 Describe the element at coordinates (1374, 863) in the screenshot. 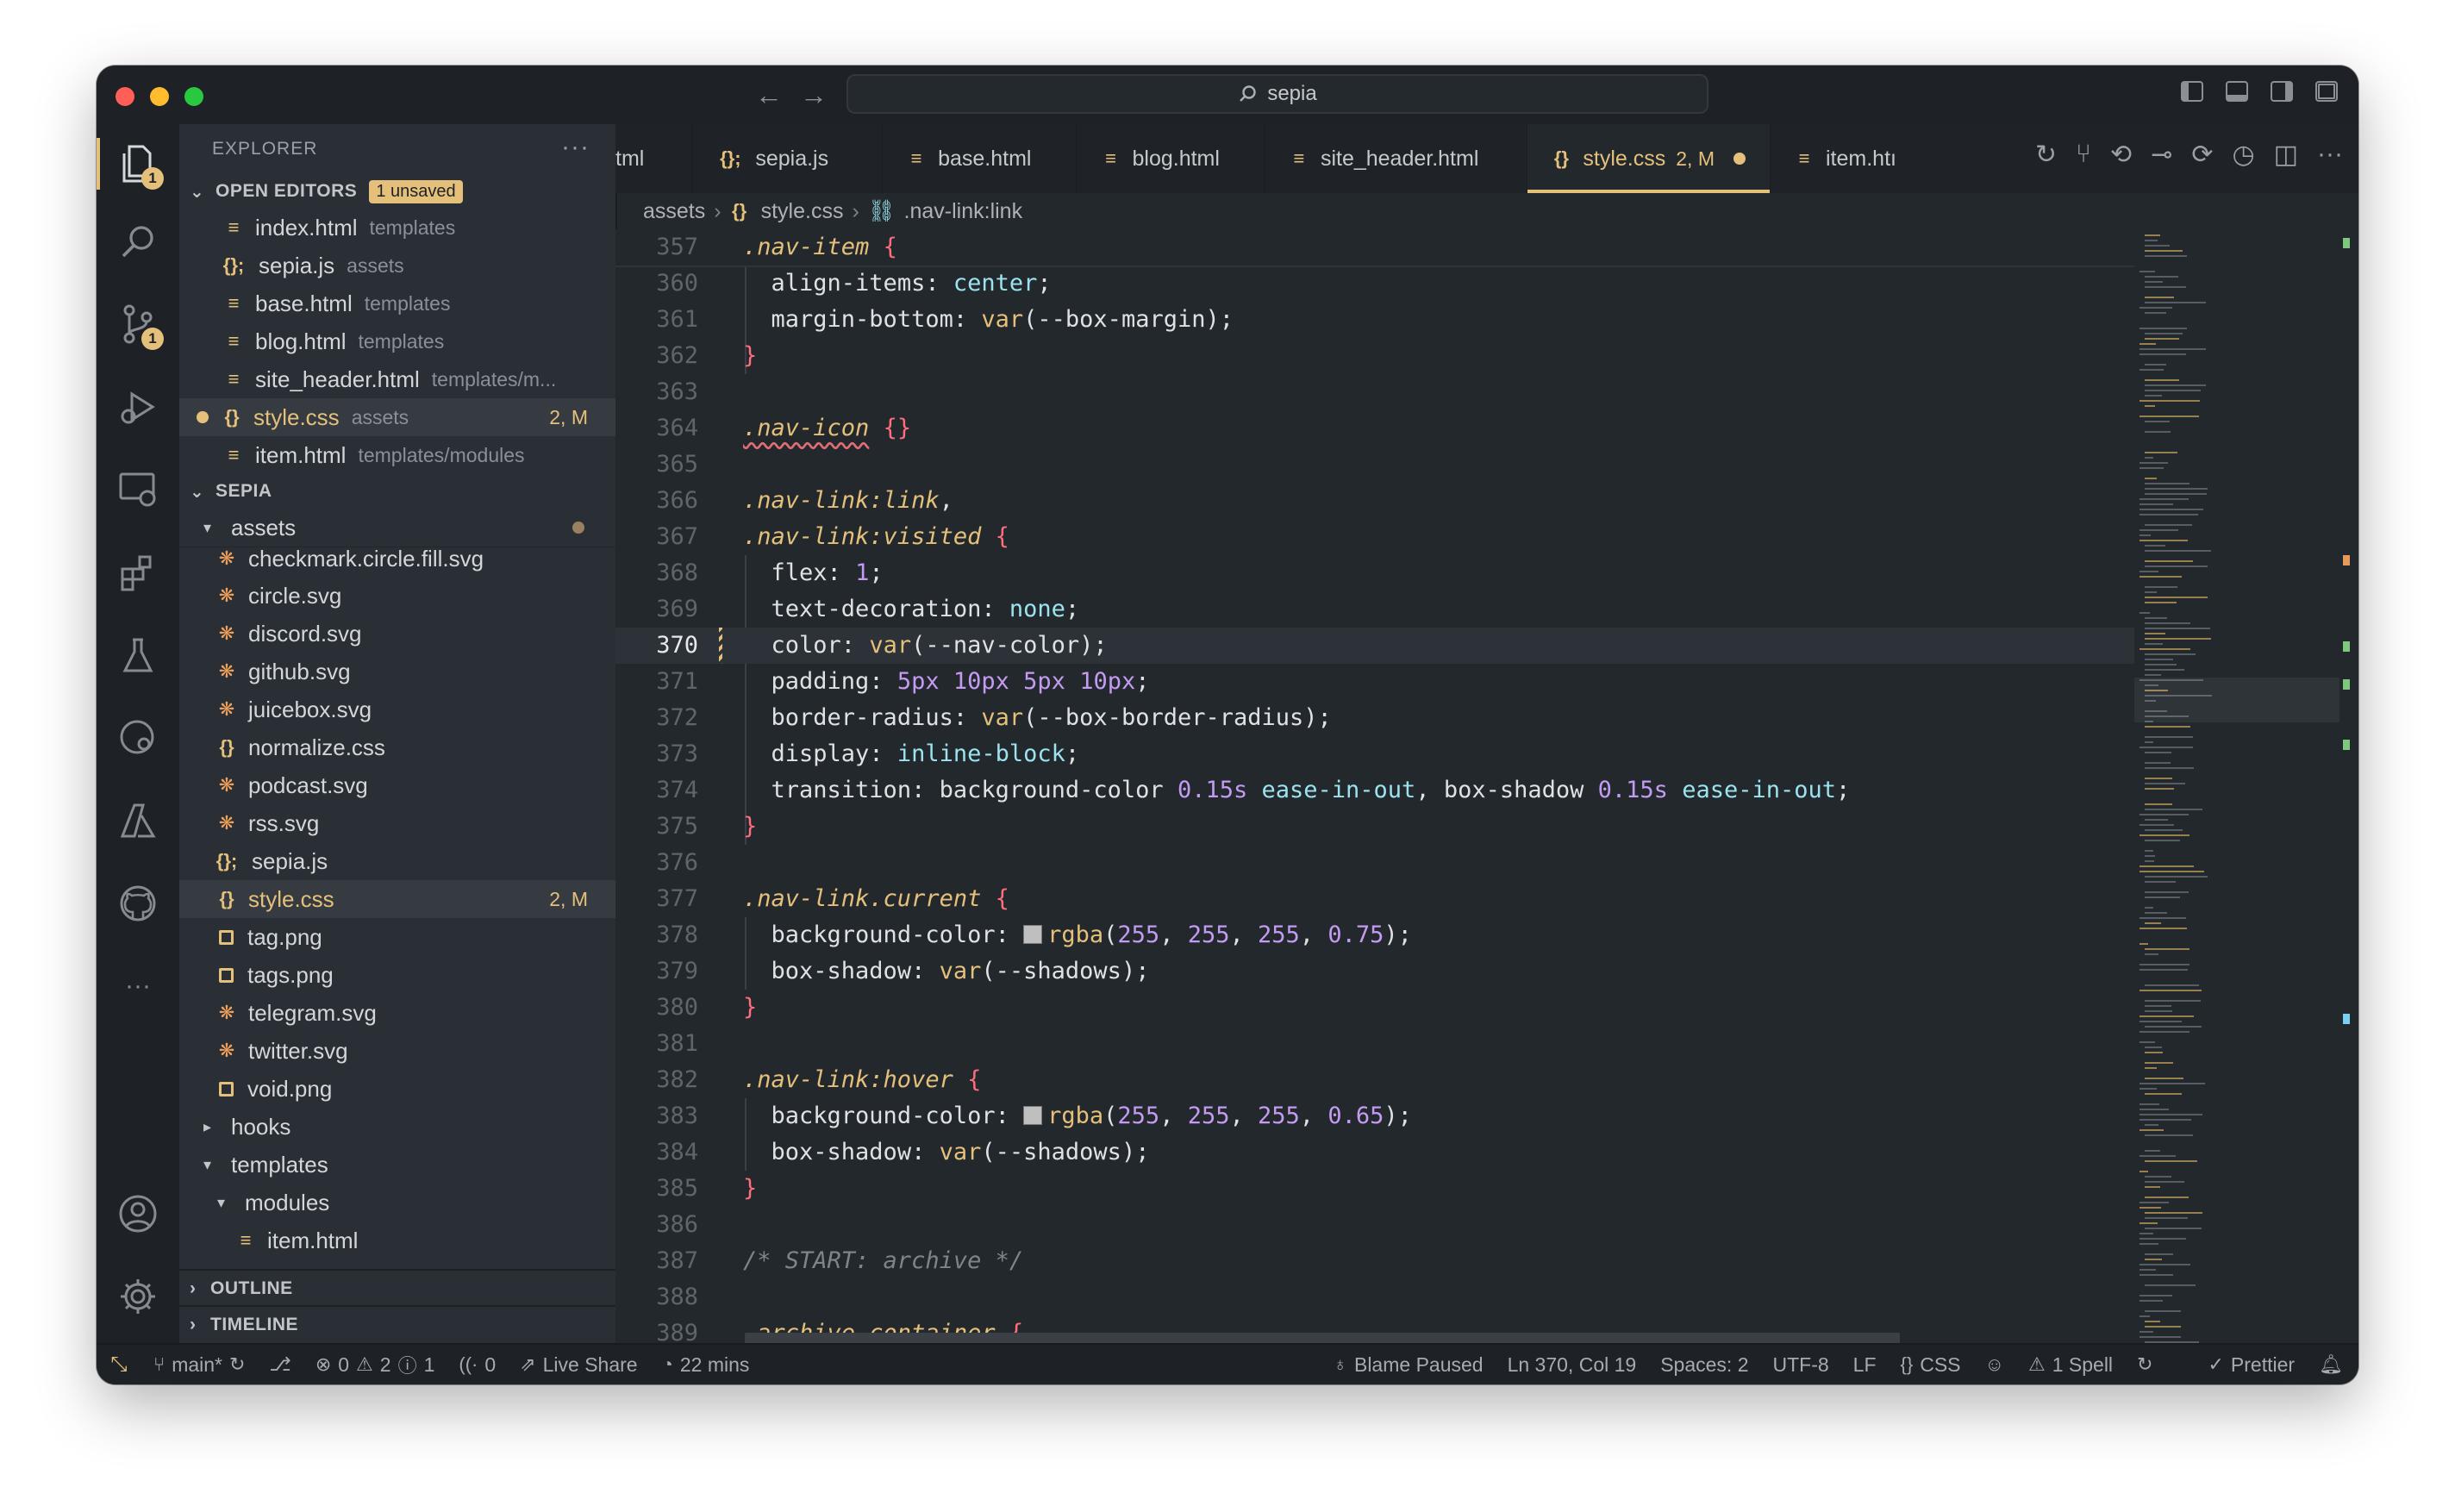

I see `code-line: 376` at that location.